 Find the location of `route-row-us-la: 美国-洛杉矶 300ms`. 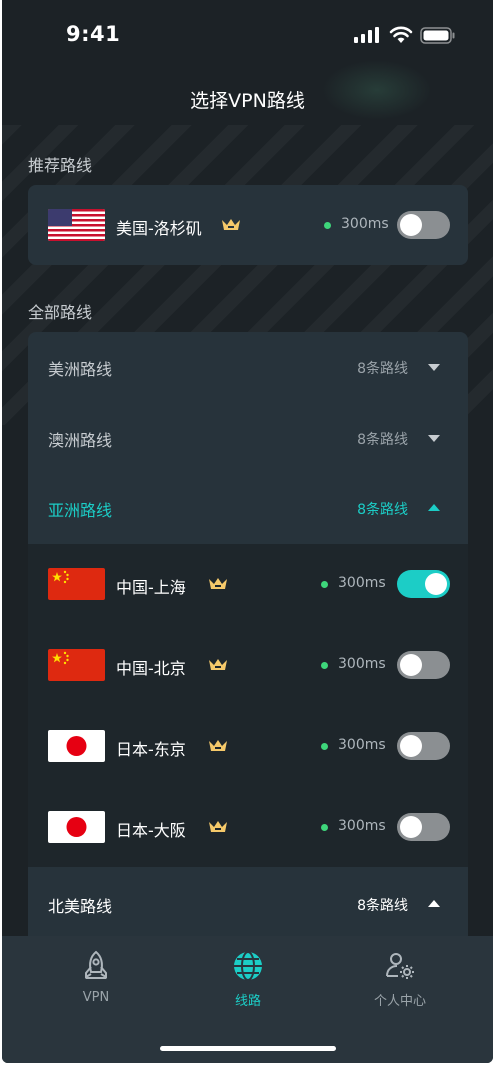

route-row-us-la: 美国-洛杉矶 300ms is located at coordinates (248, 225).